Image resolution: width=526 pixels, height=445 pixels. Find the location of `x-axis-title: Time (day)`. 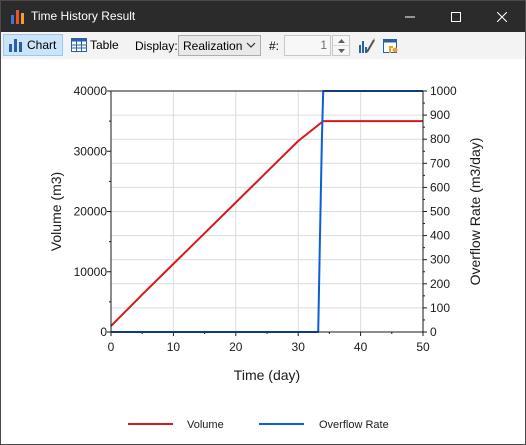

x-axis-title: Time (day) is located at coordinates (267, 375).